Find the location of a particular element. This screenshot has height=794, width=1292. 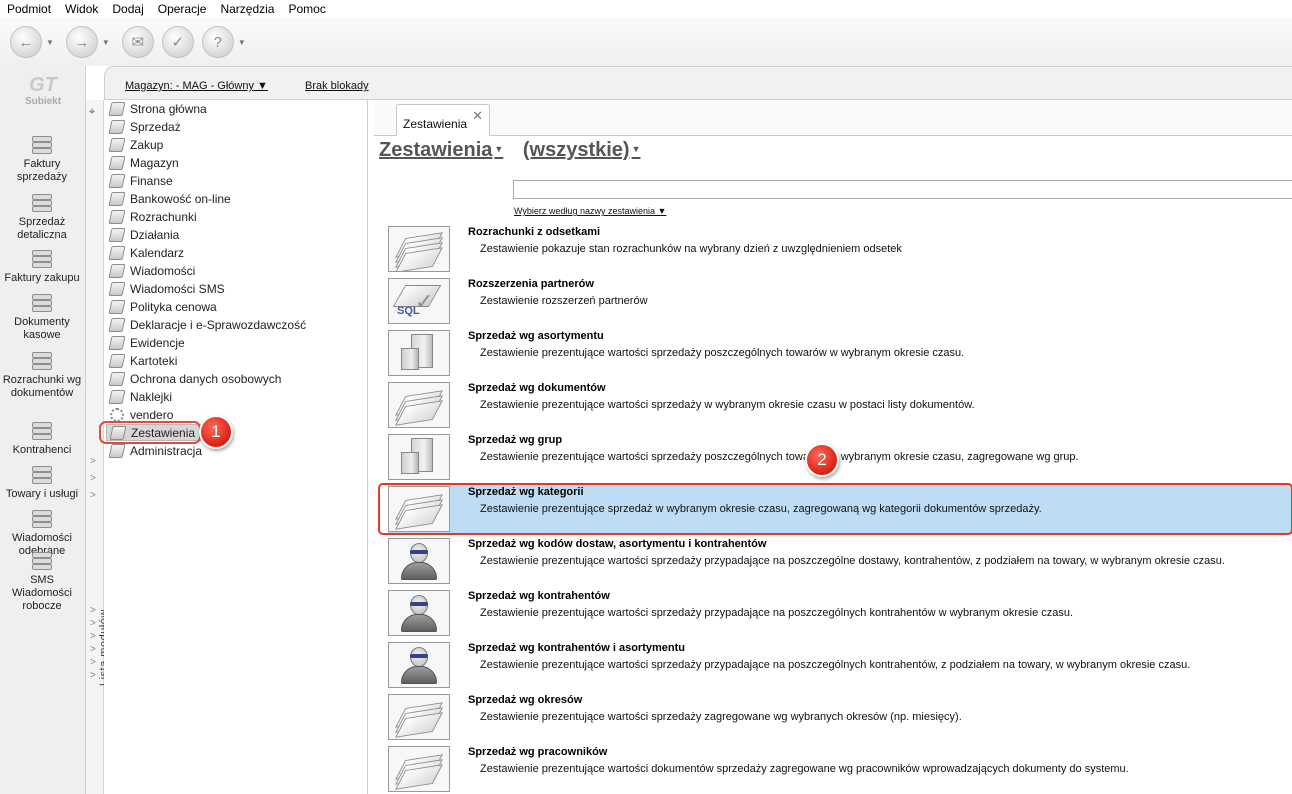

module-list-item-label: Zakup is located at coordinates (147, 144).